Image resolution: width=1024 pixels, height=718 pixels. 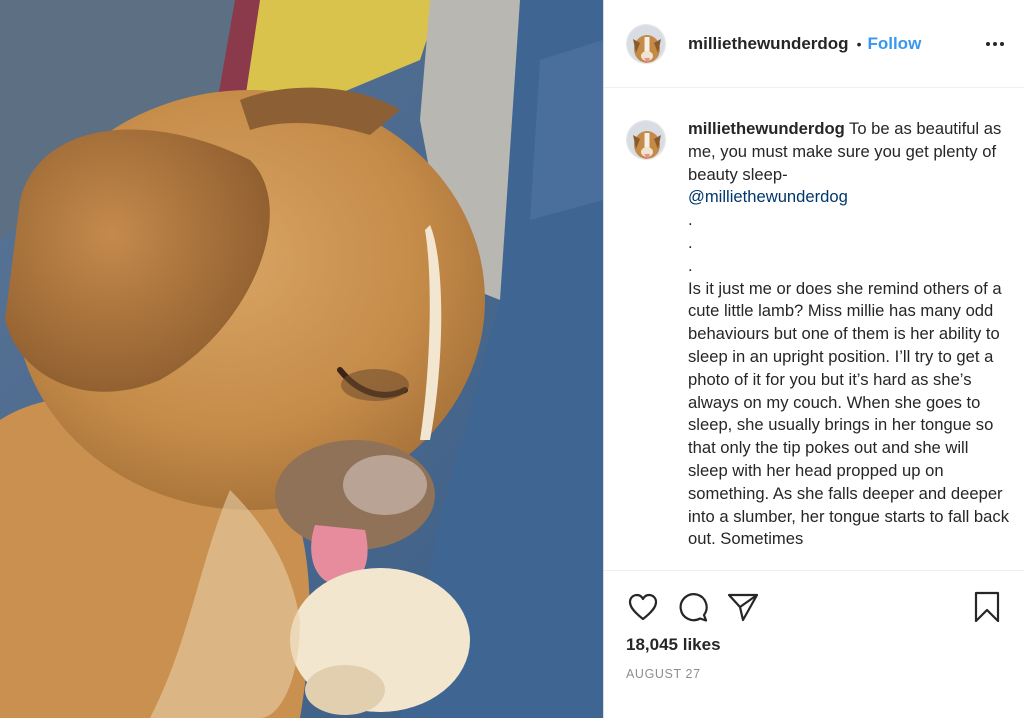 What do you see at coordinates (768, 44) in the screenshot?
I see `username-link: milliethewunderdog` at bounding box center [768, 44].